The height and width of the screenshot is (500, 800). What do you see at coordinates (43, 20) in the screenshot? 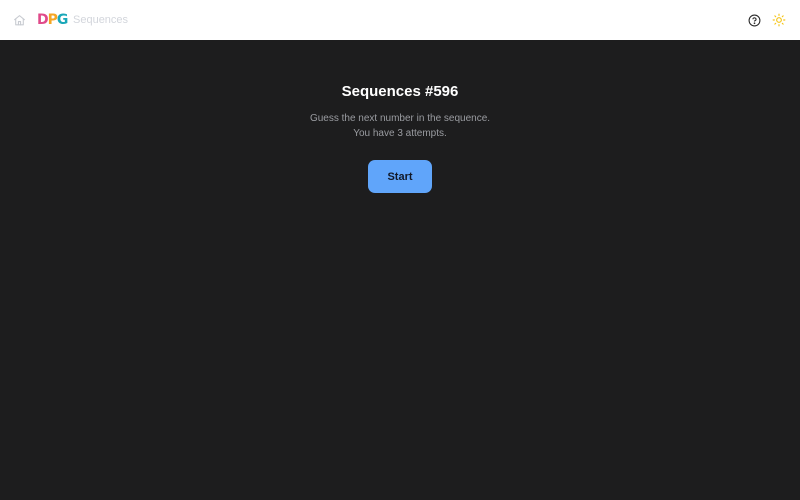
I see `logo-letter-d: D` at bounding box center [43, 20].